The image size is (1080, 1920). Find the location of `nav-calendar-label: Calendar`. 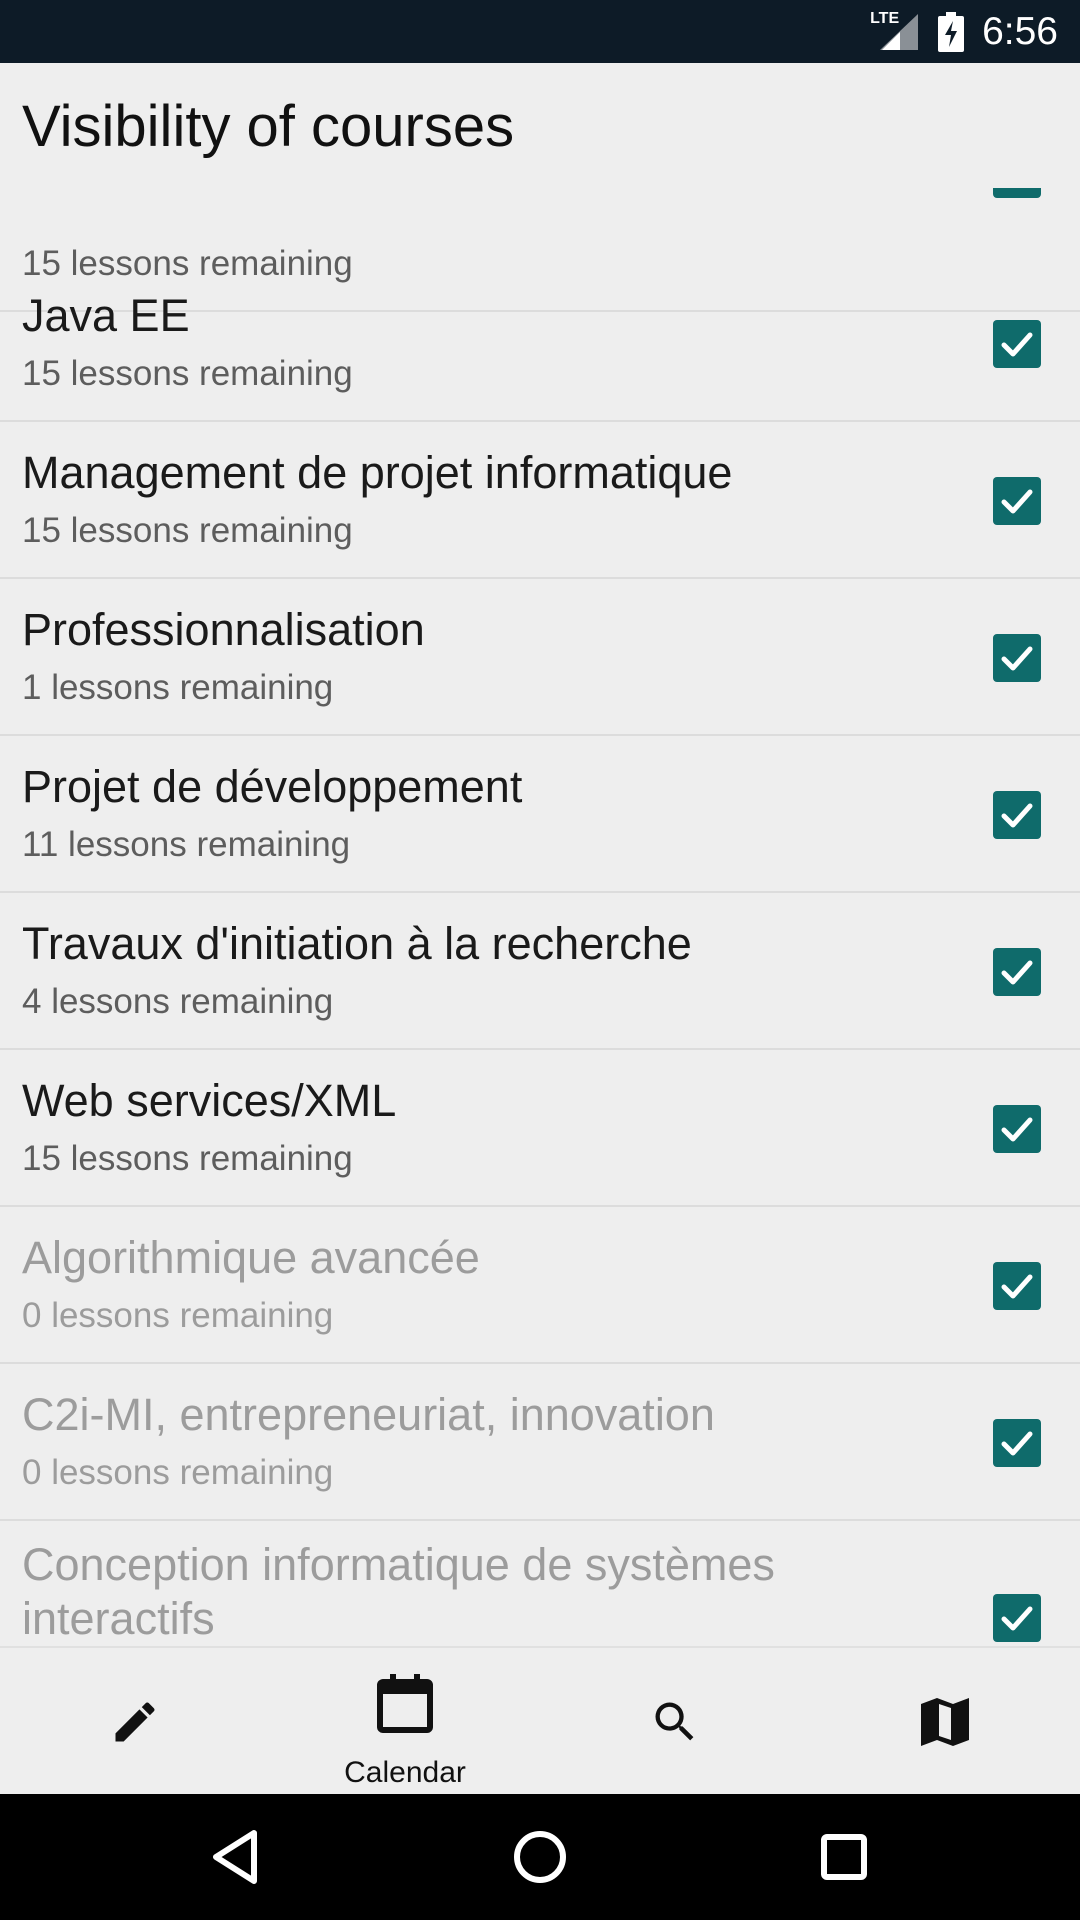

nav-calendar-label: Calendar is located at coordinates (405, 1772).